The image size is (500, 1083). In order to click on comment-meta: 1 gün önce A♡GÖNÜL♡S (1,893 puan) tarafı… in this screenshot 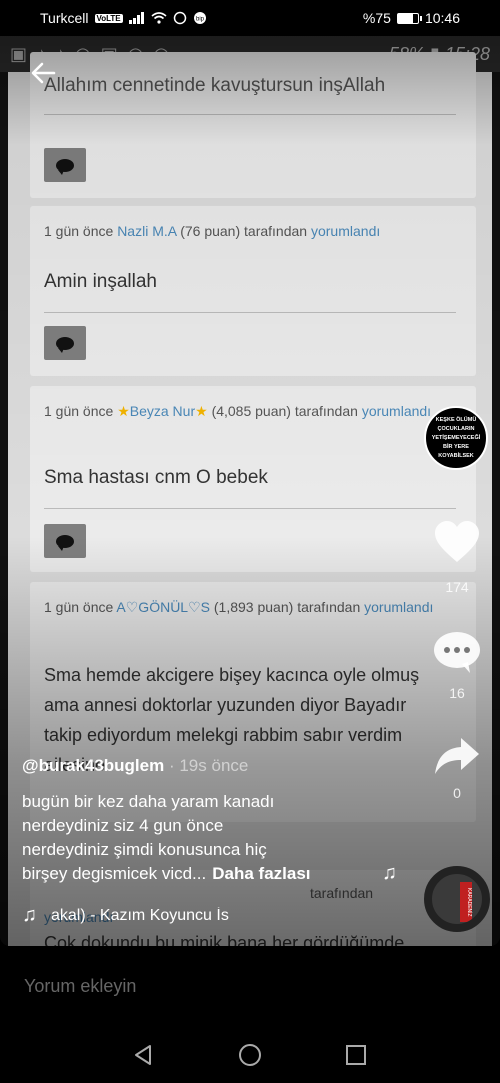, I will do `click(239, 607)`.